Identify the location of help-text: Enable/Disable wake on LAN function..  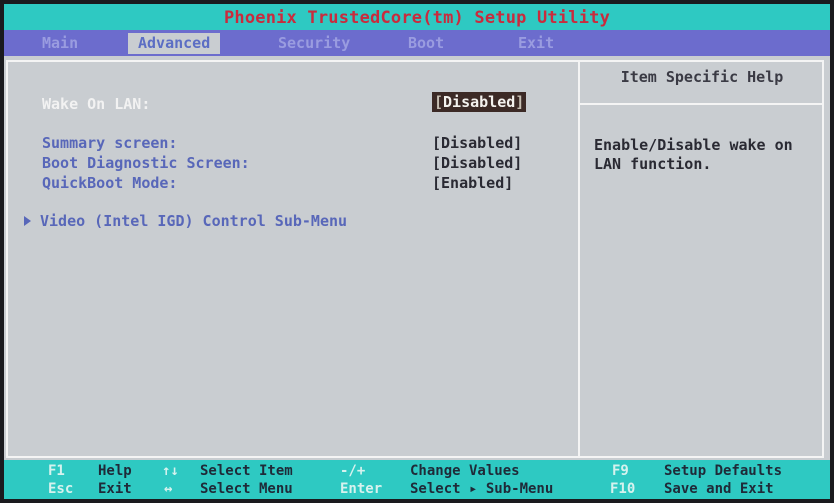
(693, 154).